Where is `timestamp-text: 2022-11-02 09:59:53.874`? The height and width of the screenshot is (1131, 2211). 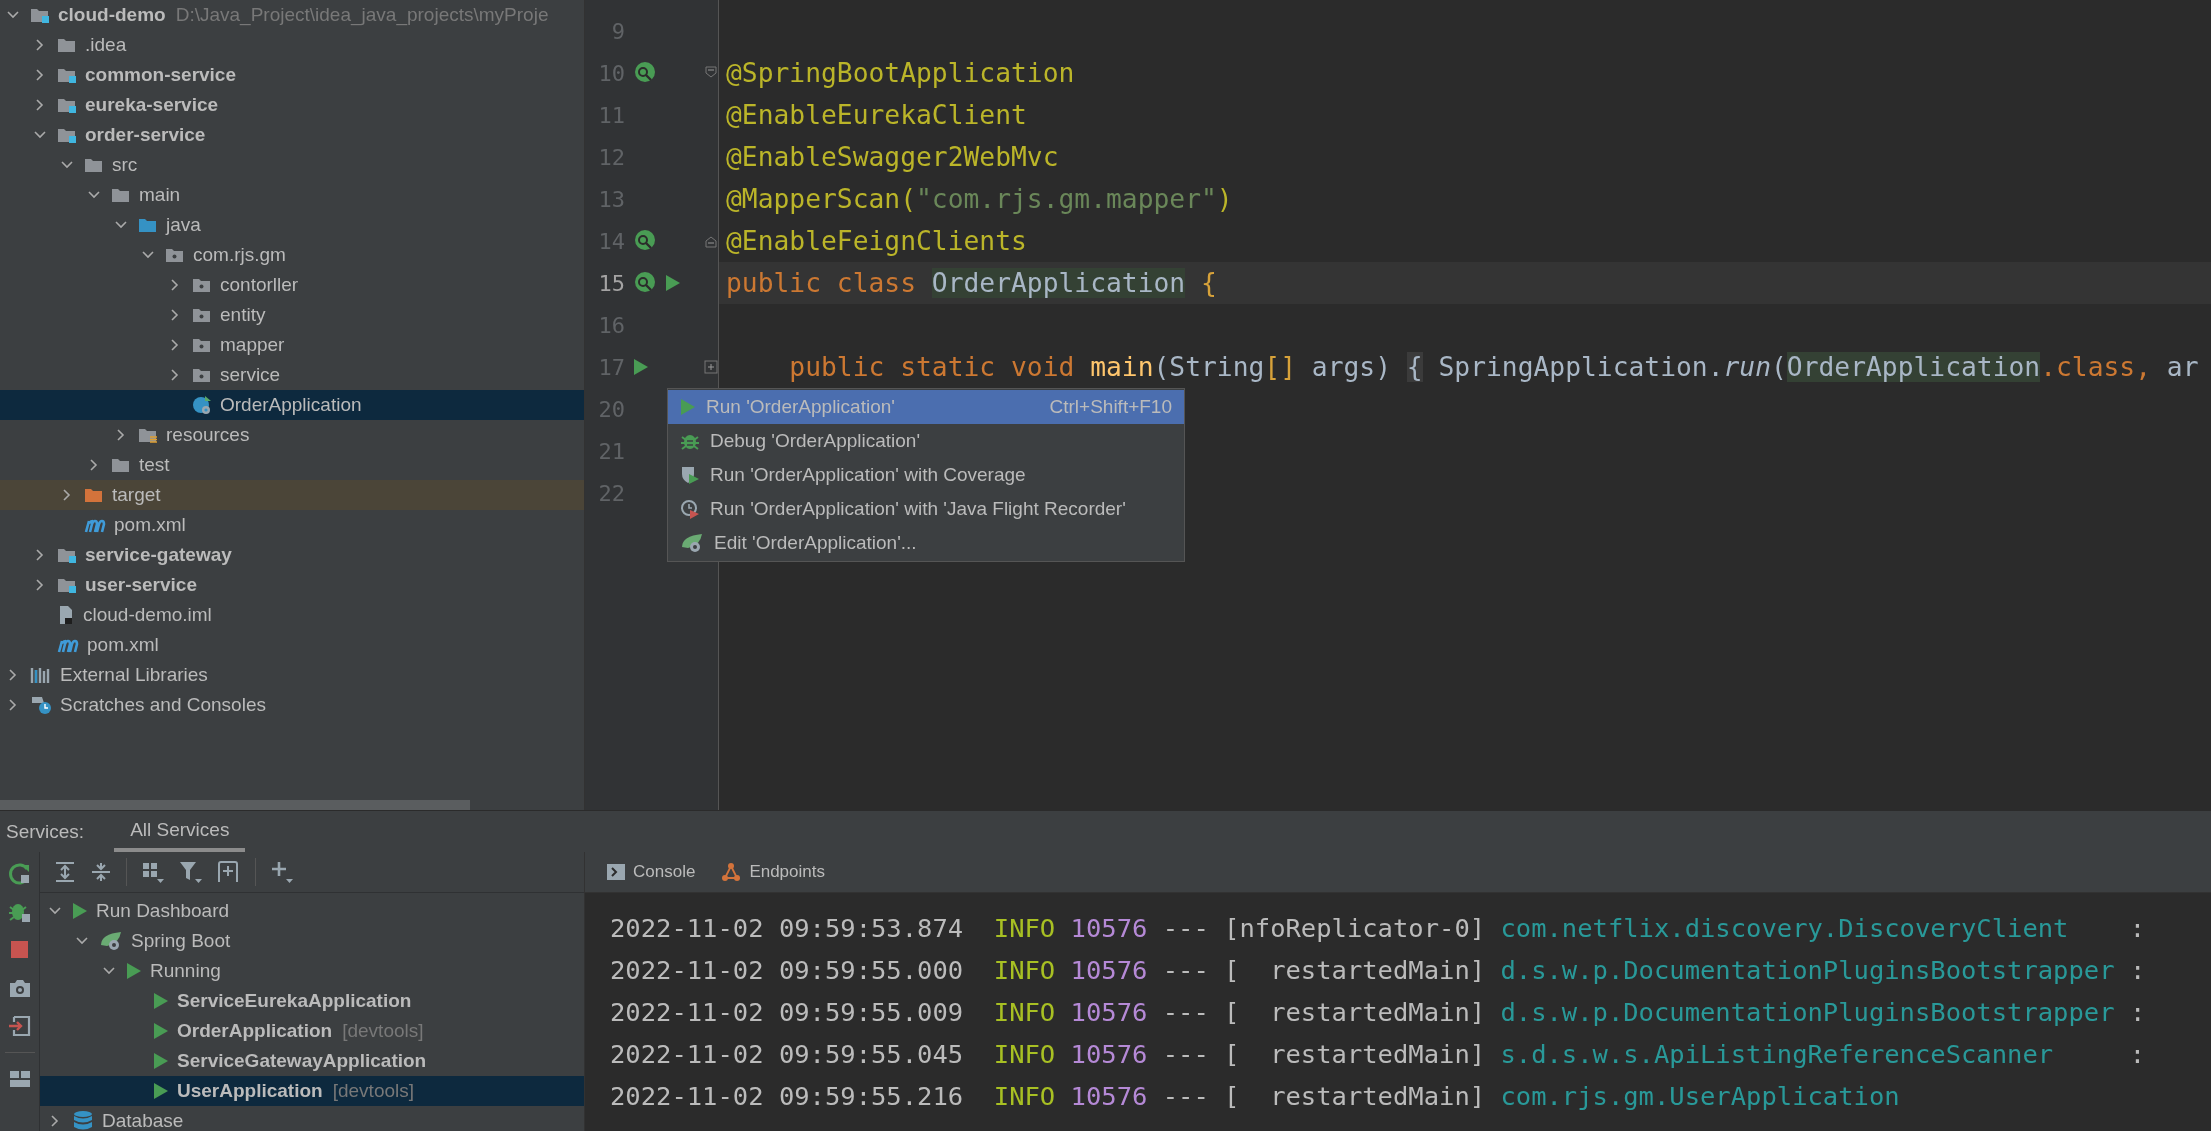 timestamp-text: 2022-11-02 09:59:53.874 is located at coordinates (787, 928).